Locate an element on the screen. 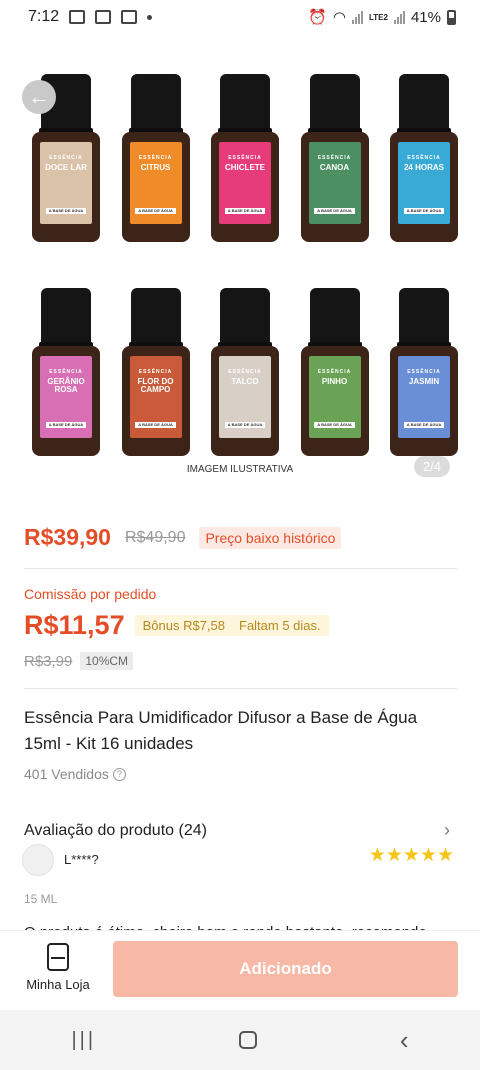  old-price: R$49,90 is located at coordinates (155, 537).